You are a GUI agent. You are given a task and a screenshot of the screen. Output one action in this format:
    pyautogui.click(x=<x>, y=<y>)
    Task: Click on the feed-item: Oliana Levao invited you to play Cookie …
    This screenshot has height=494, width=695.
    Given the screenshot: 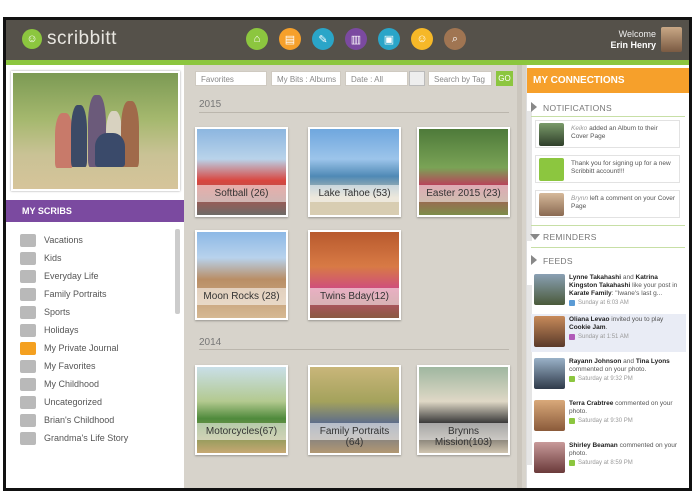 What is the action you would take?
    pyautogui.click(x=608, y=333)
    